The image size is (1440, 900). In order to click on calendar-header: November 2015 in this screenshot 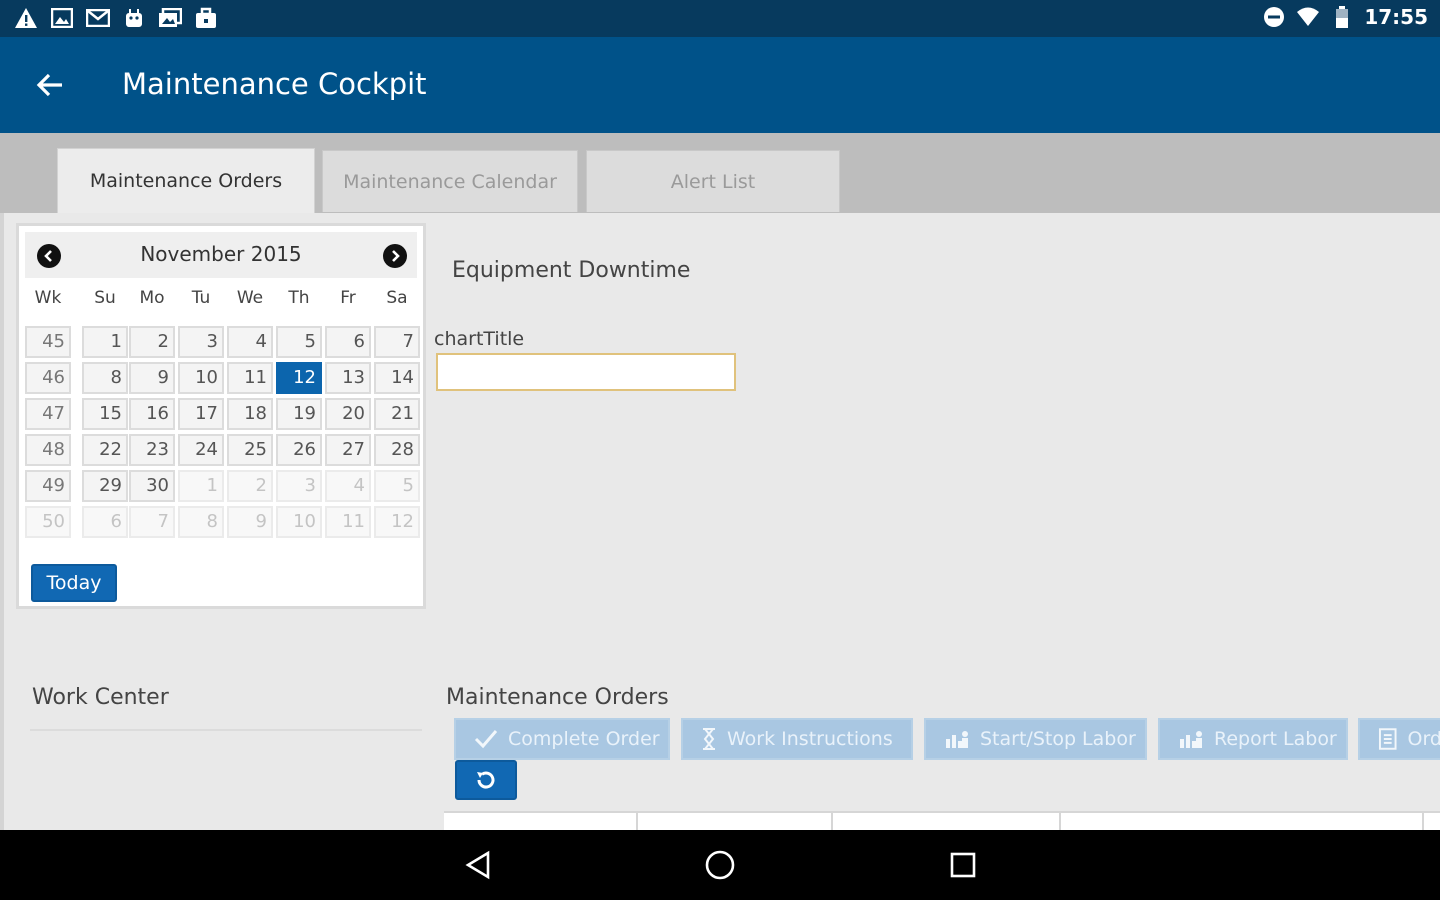, I will do `click(221, 255)`.